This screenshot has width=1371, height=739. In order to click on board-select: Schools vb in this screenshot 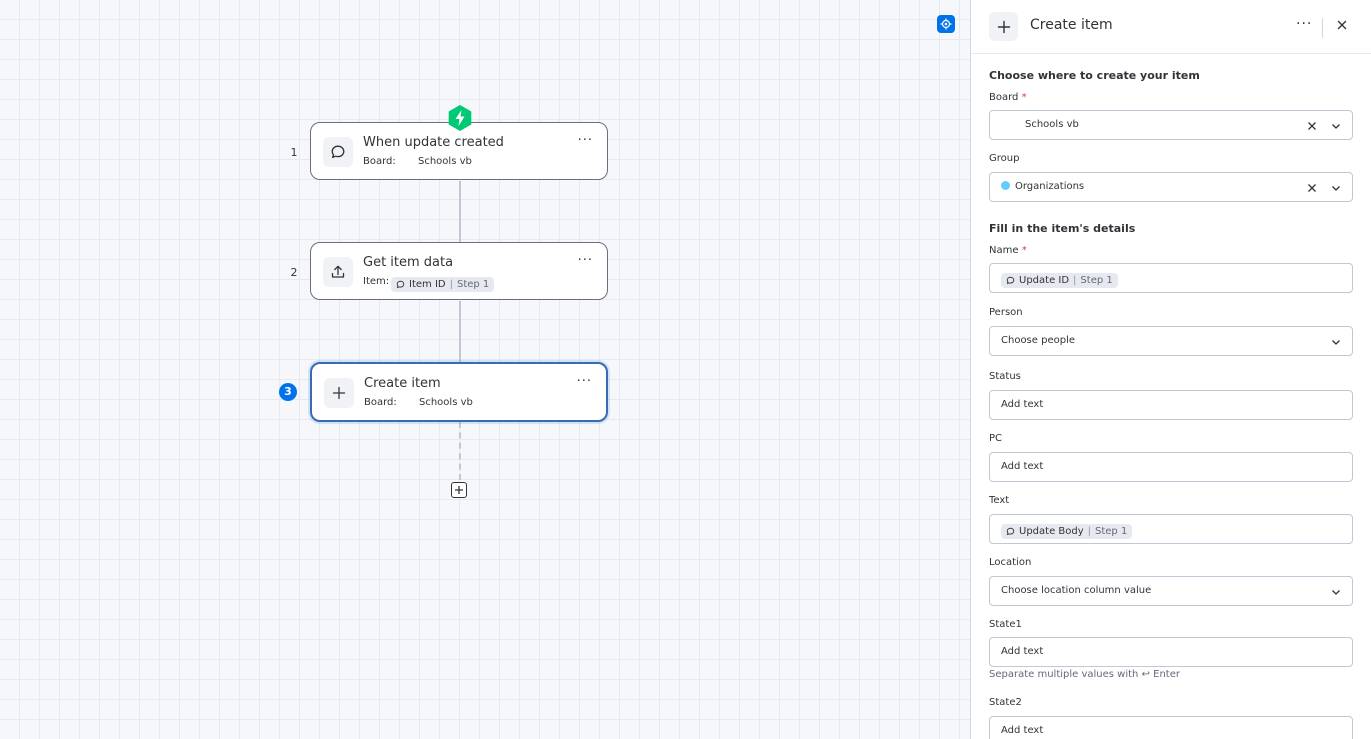, I will do `click(1171, 125)`.